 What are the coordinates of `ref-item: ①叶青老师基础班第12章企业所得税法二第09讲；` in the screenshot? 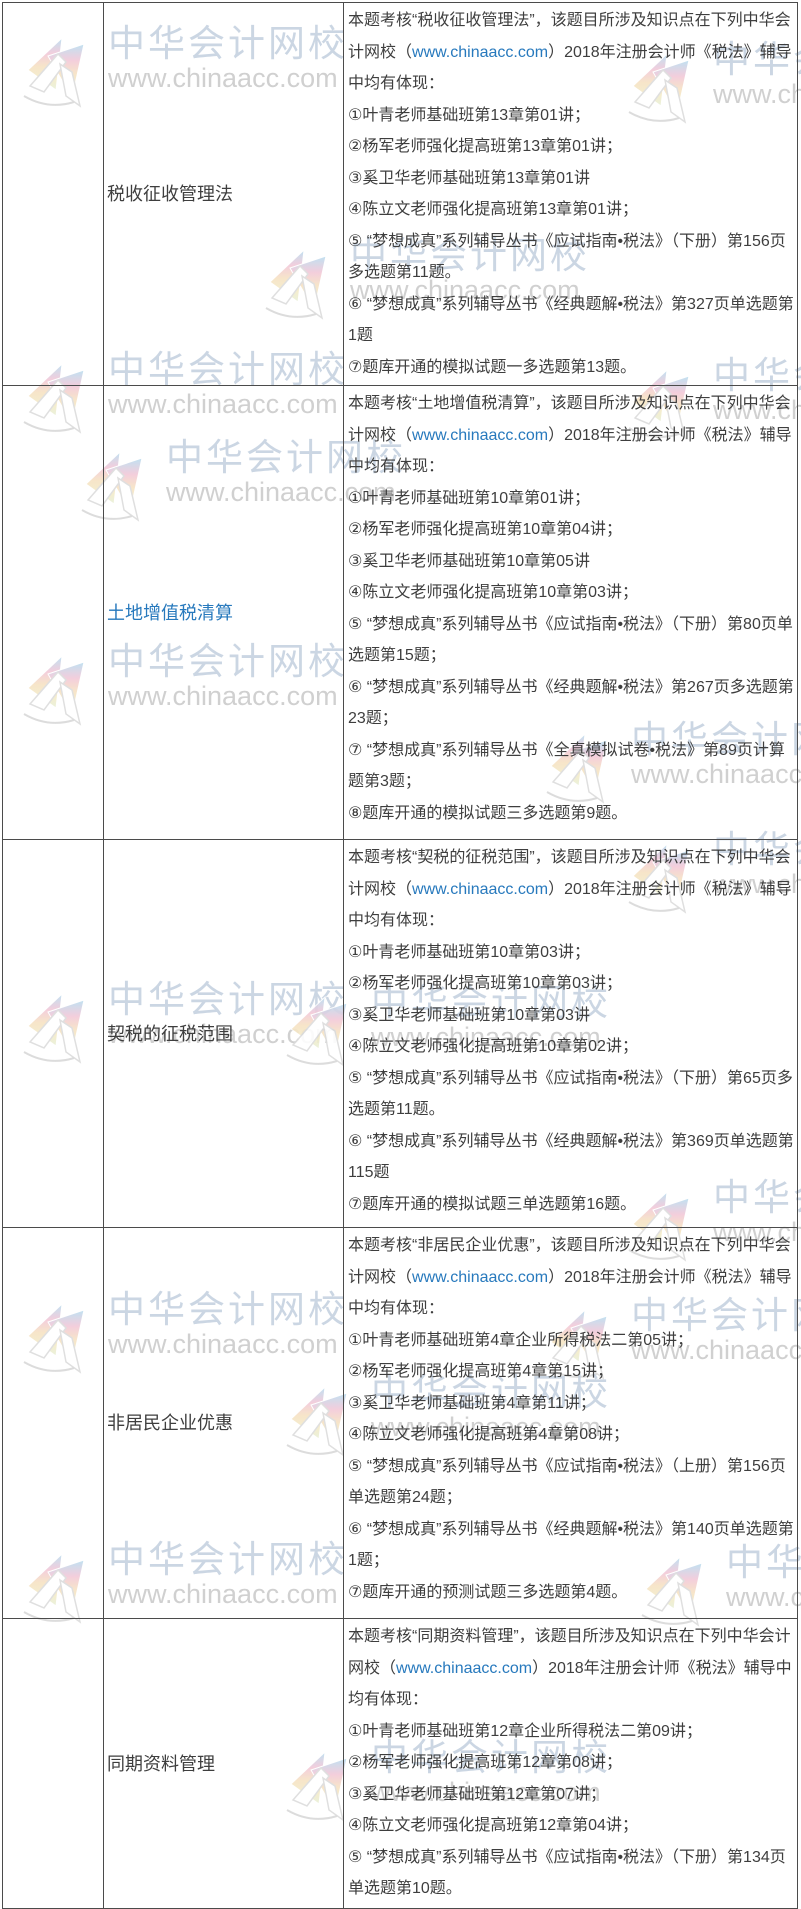 It's located at (525, 1731).